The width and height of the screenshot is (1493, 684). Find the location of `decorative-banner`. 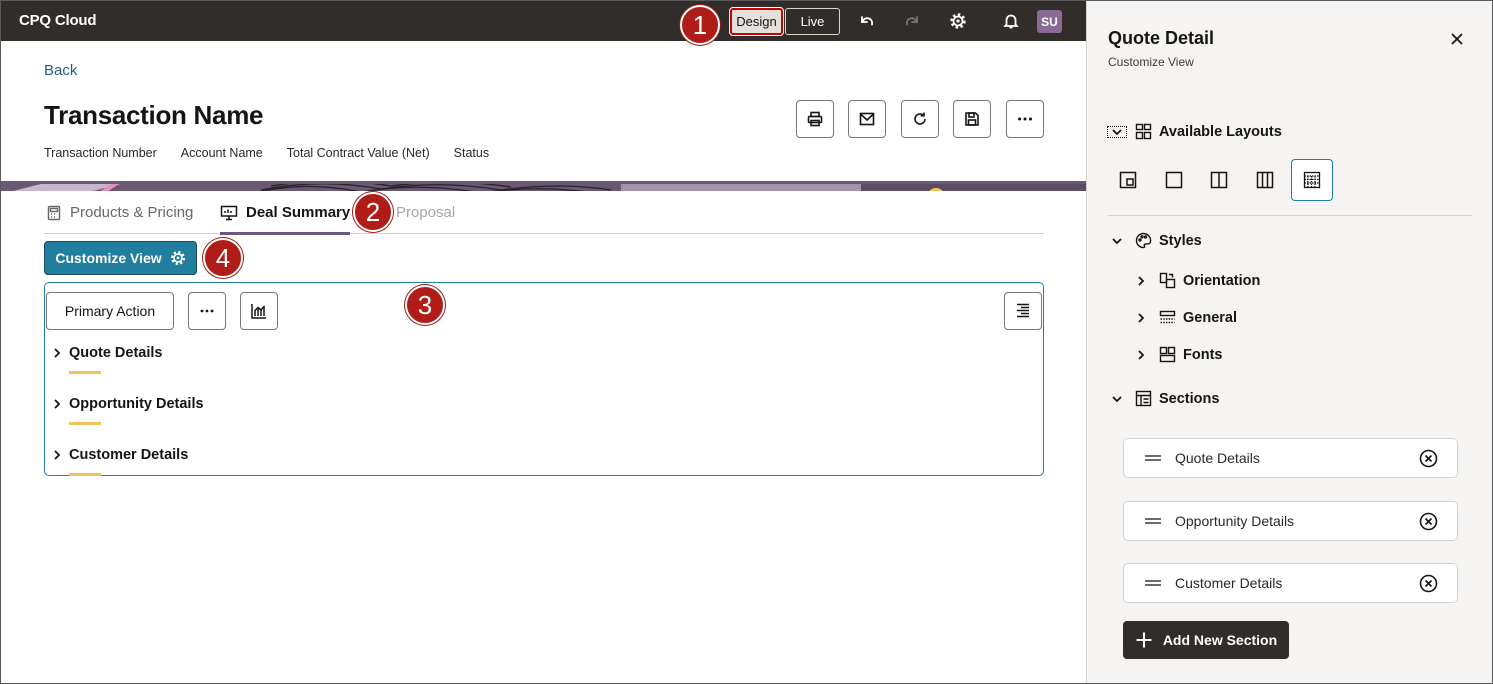

decorative-banner is located at coordinates (543, 186).